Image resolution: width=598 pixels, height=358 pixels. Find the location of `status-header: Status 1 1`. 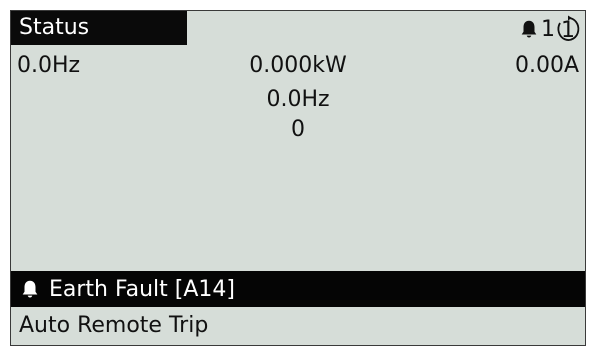

status-header: Status 1 1 is located at coordinates (298, 28).